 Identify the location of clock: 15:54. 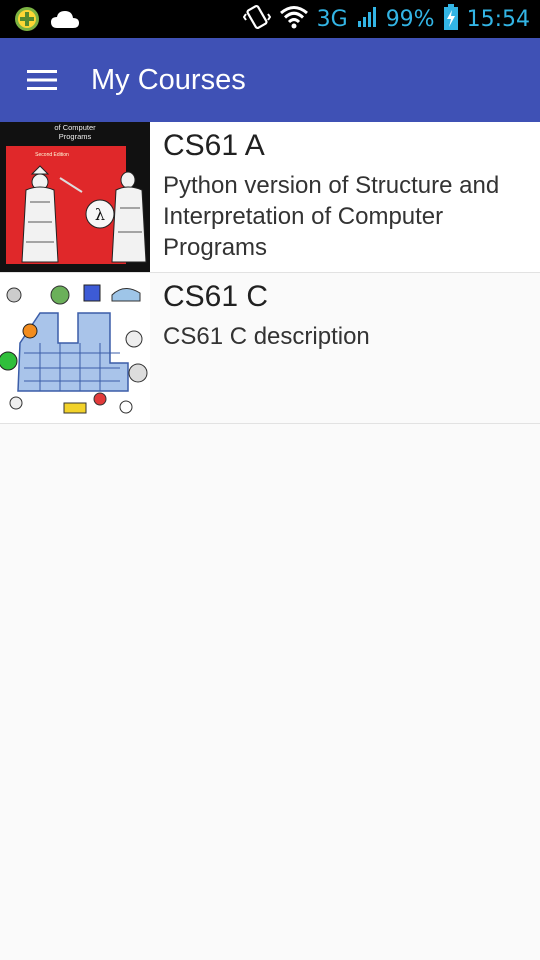
(498, 19).